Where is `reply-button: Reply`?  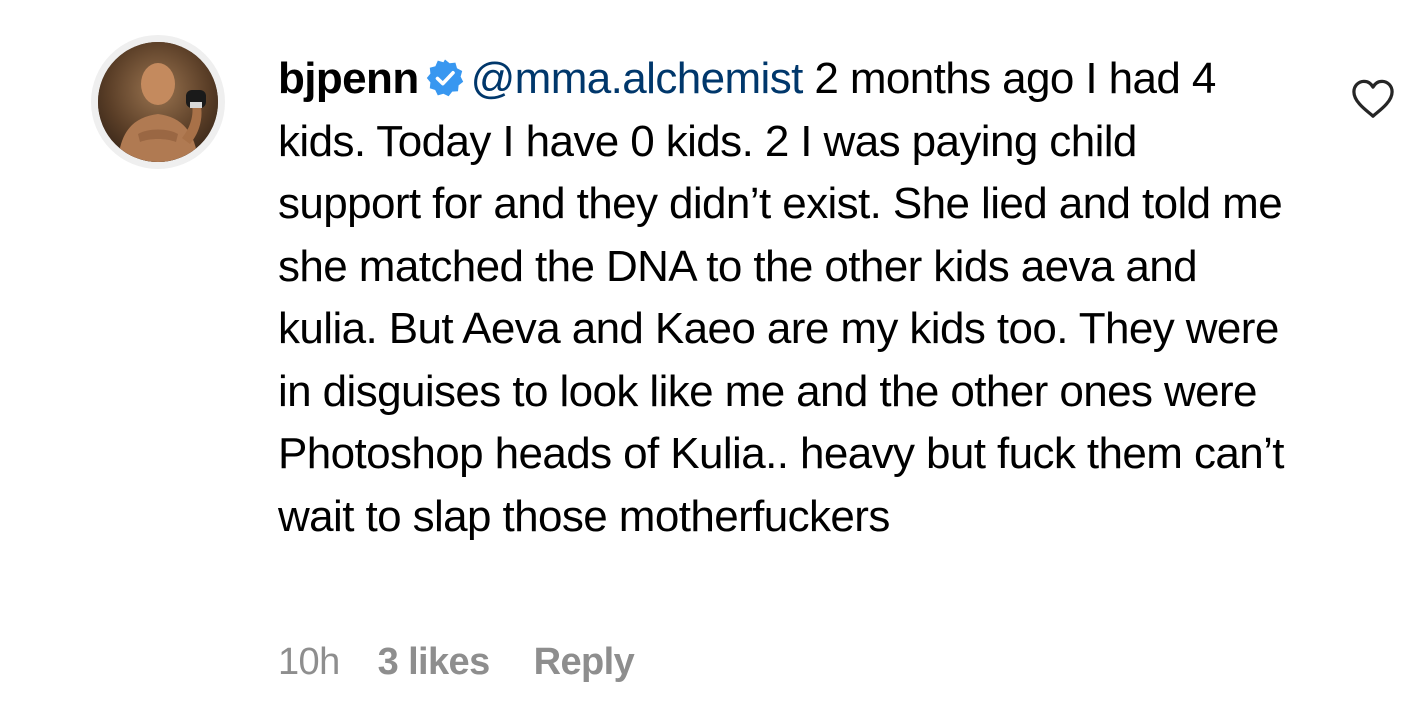 reply-button: Reply is located at coordinates (584, 662).